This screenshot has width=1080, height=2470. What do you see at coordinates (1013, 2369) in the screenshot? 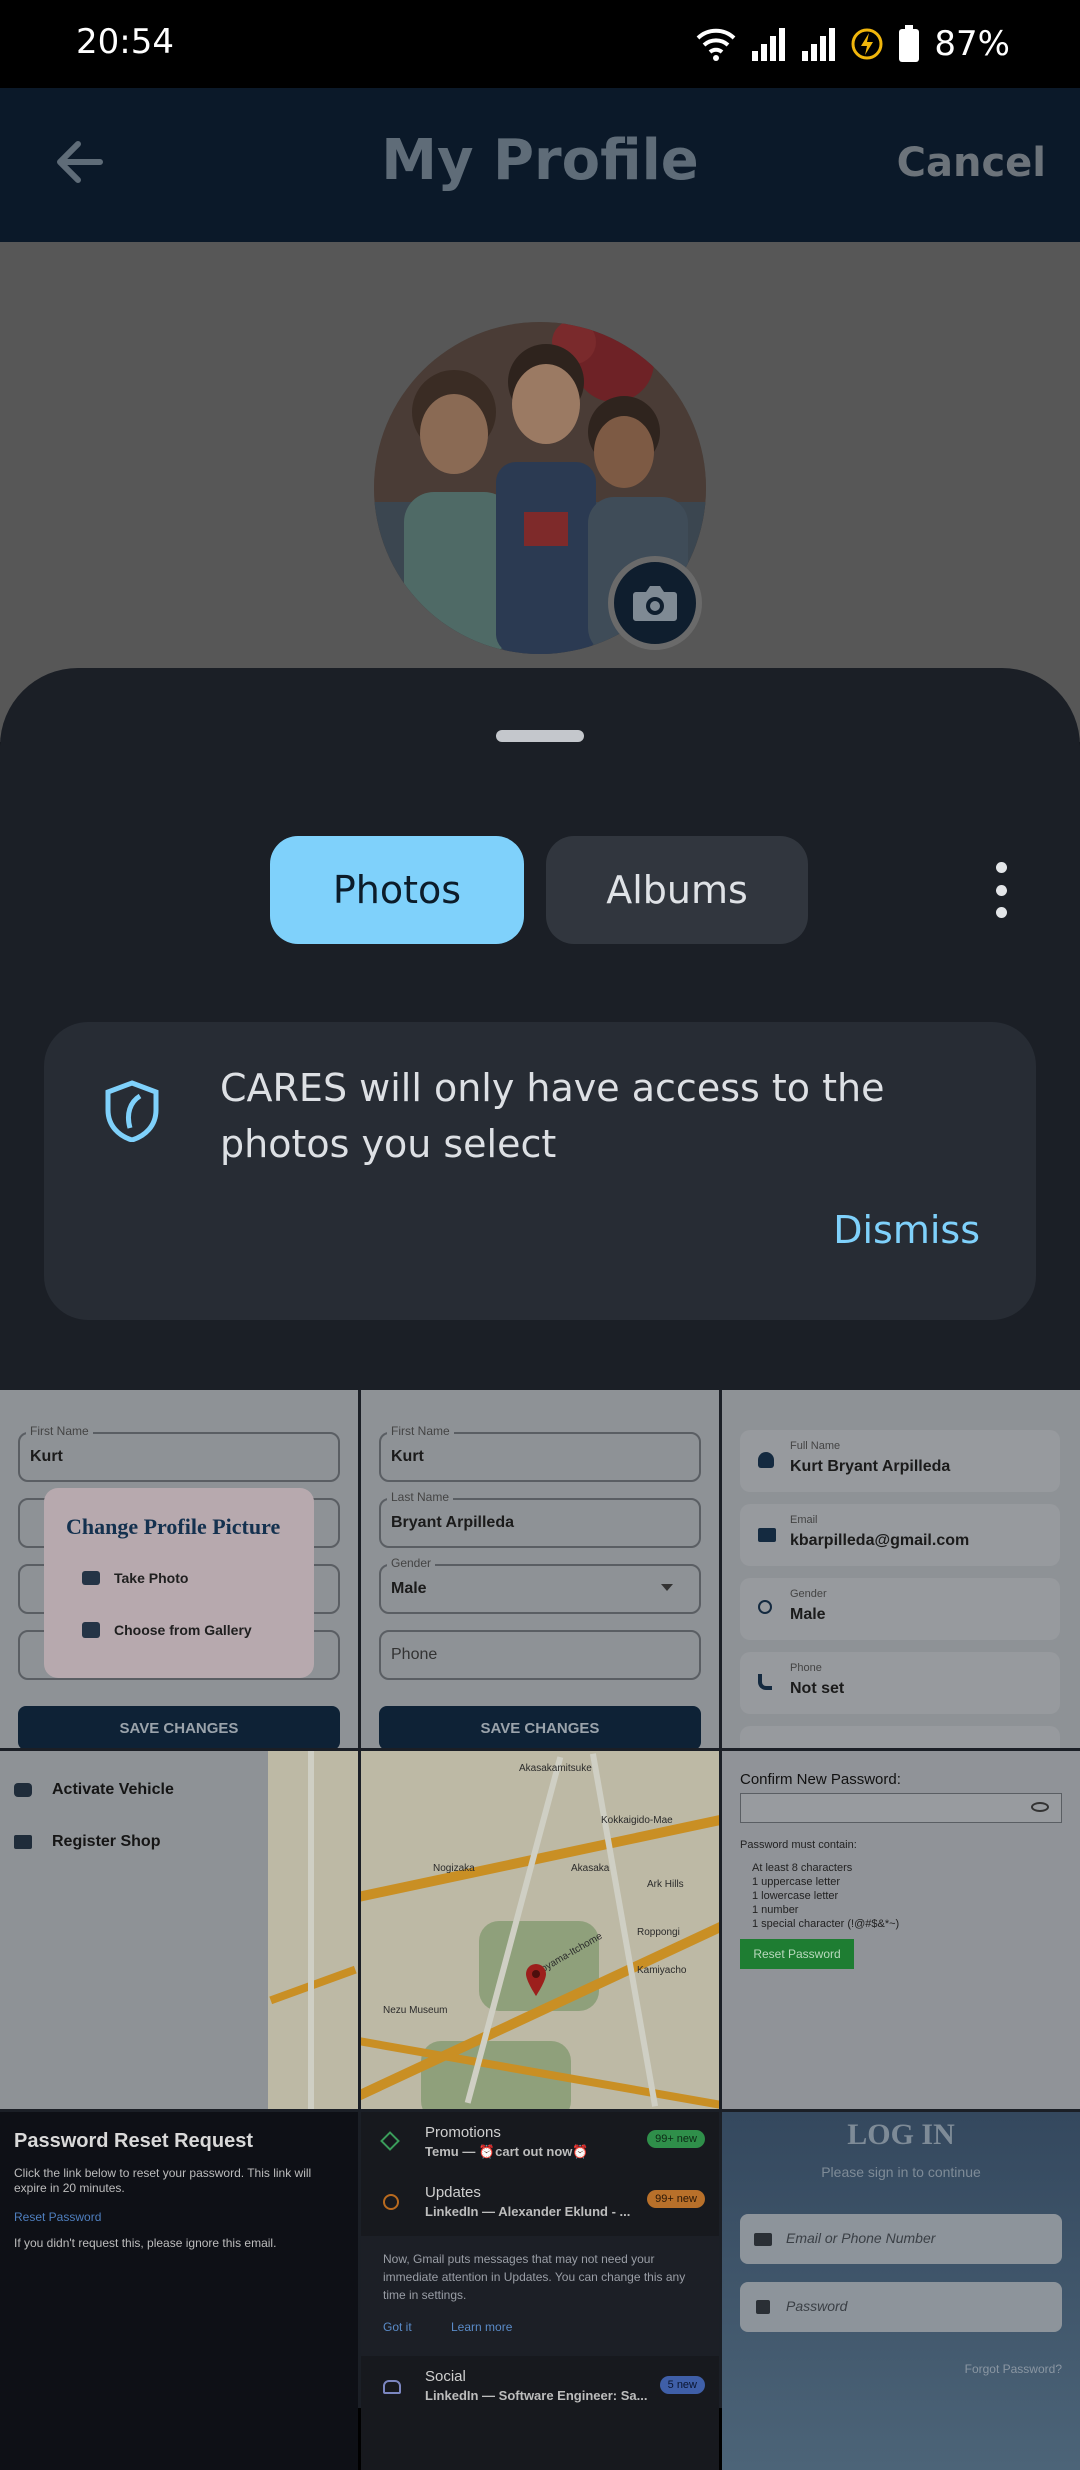
I see `forgot-password-link: Forgot Password?` at bounding box center [1013, 2369].